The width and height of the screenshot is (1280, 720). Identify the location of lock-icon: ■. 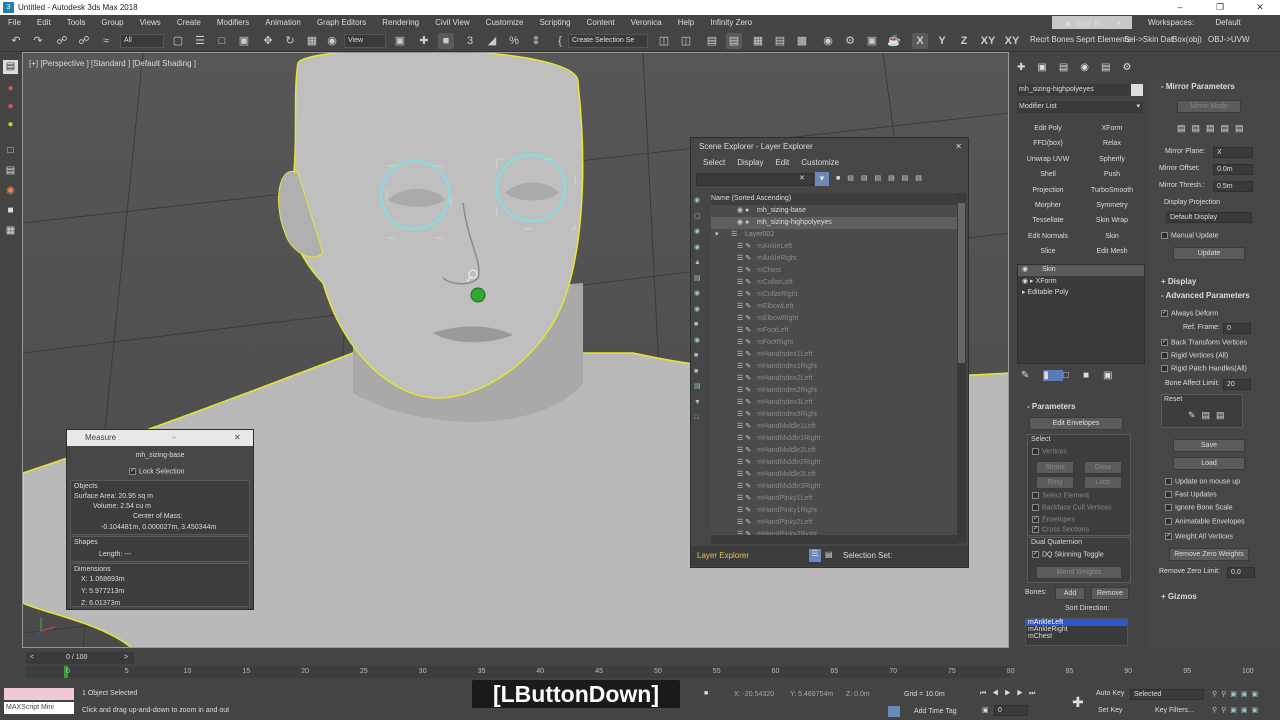
(706, 693).